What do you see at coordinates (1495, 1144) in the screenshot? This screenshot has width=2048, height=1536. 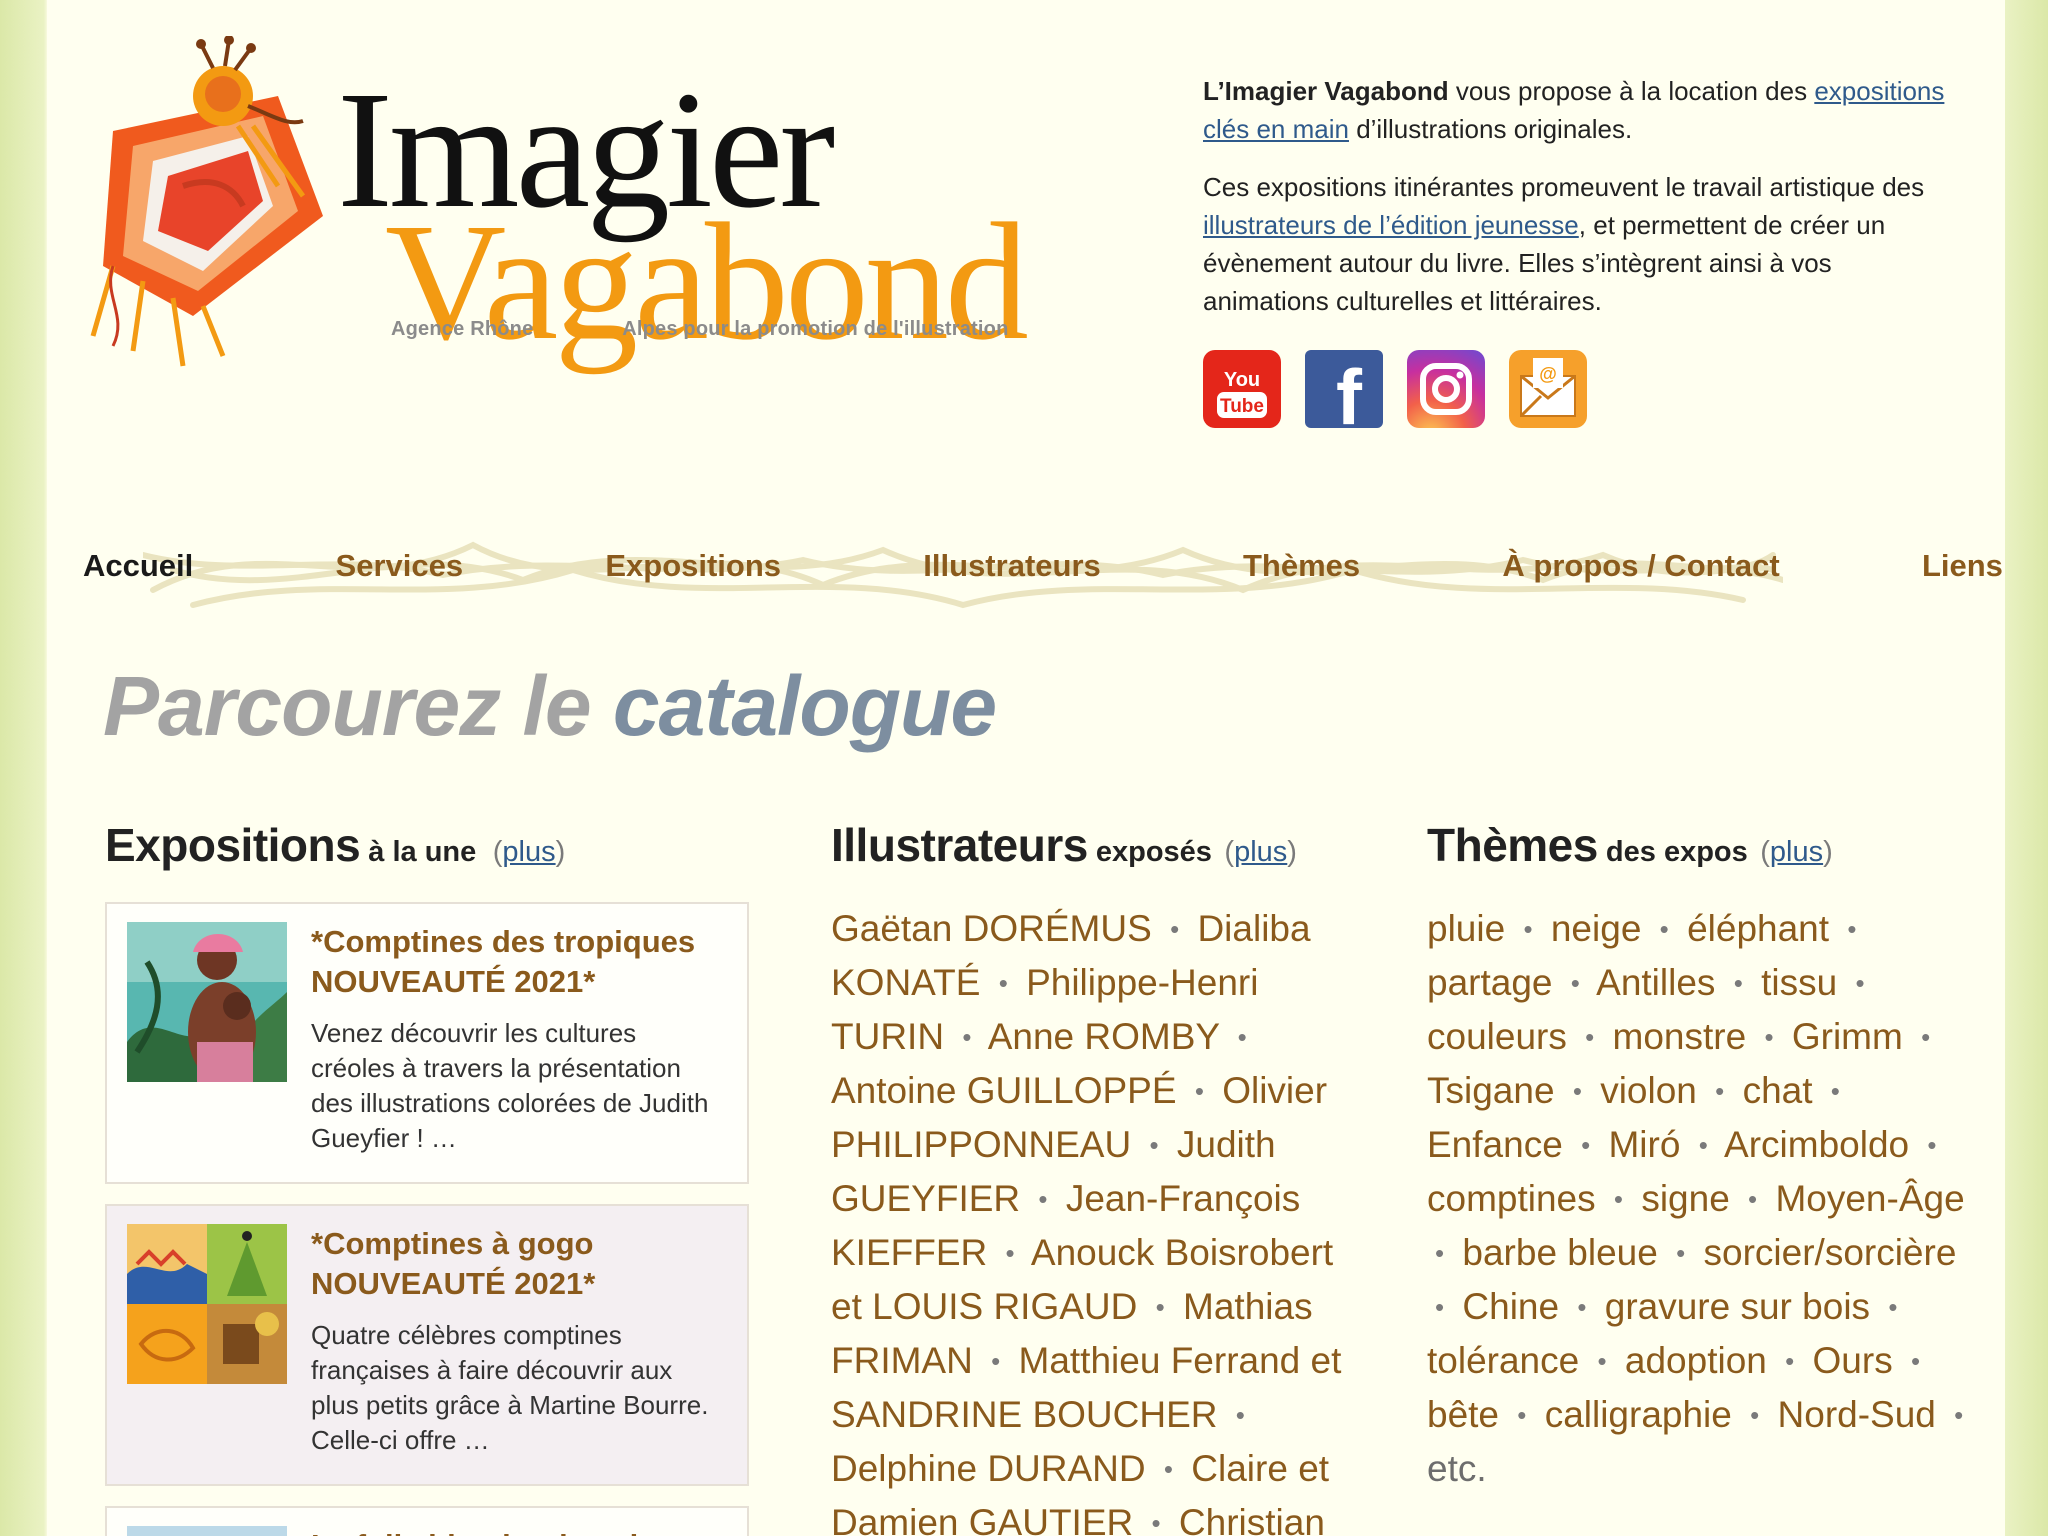 I see `theme-link: Enfance` at bounding box center [1495, 1144].